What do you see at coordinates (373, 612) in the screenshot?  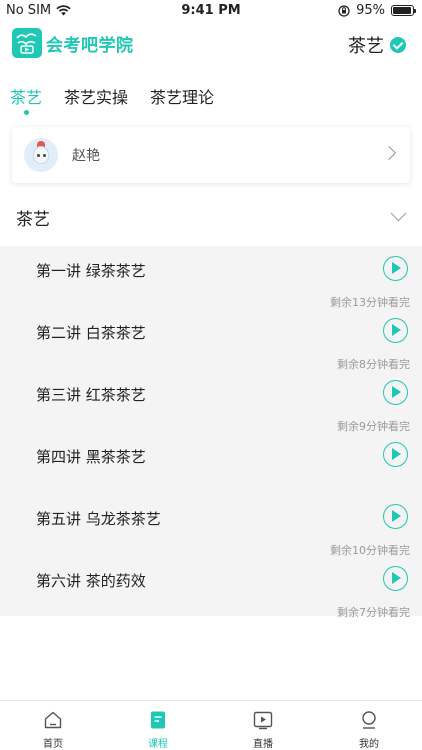 I see `lesson-remaining: 剩余7分钟看完` at bounding box center [373, 612].